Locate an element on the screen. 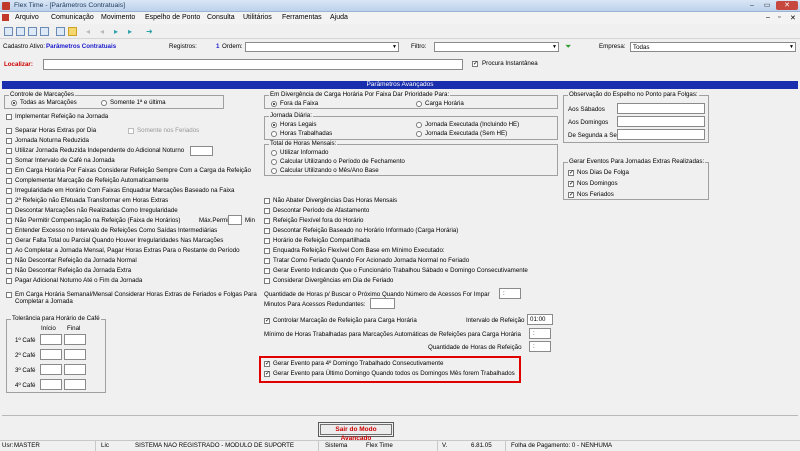 The image size is (800, 451). sistema-value: Flex Time is located at coordinates (379, 445).